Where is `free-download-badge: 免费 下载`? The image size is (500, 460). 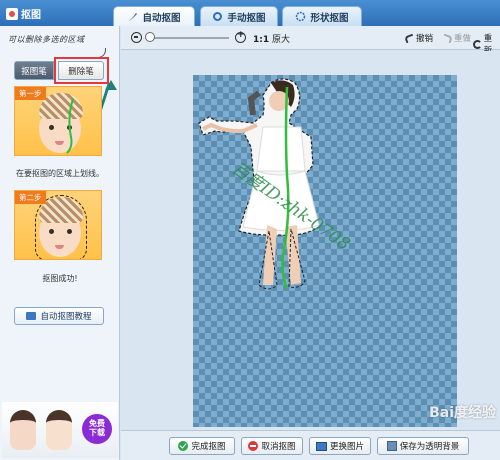
free-download-badge: 免费 下载 is located at coordinates (97, 429).